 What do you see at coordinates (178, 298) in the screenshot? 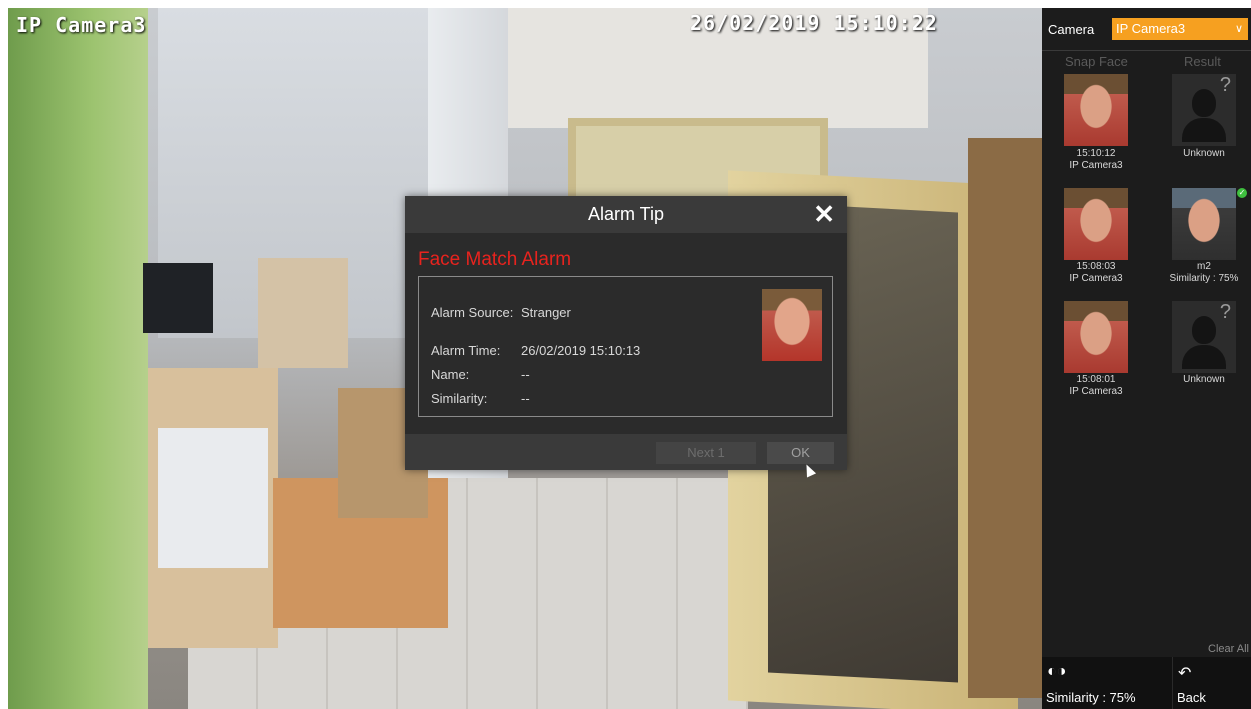
I see `scene-monitor` at bounding box center [178, 298].